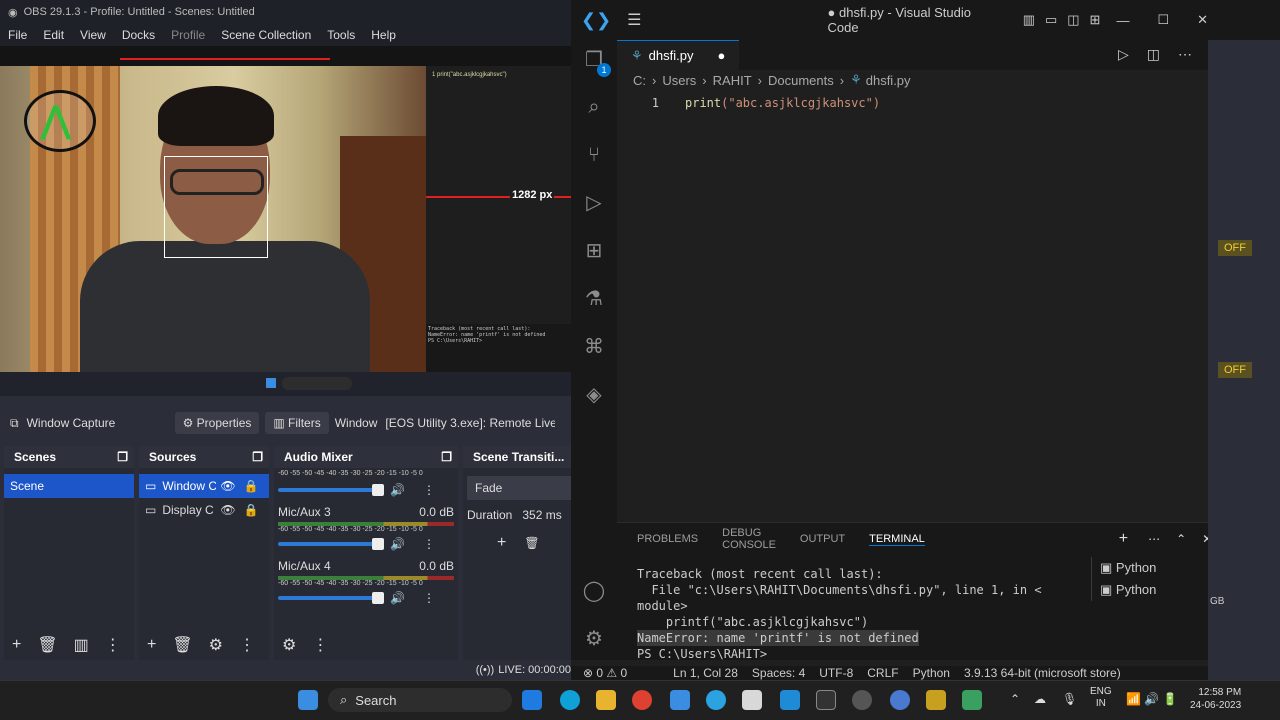  What do you see at coordinates (1101, 698) in the screenshot?
I see `language-indicator: ENG IN` at bounding box center [1101, 698].